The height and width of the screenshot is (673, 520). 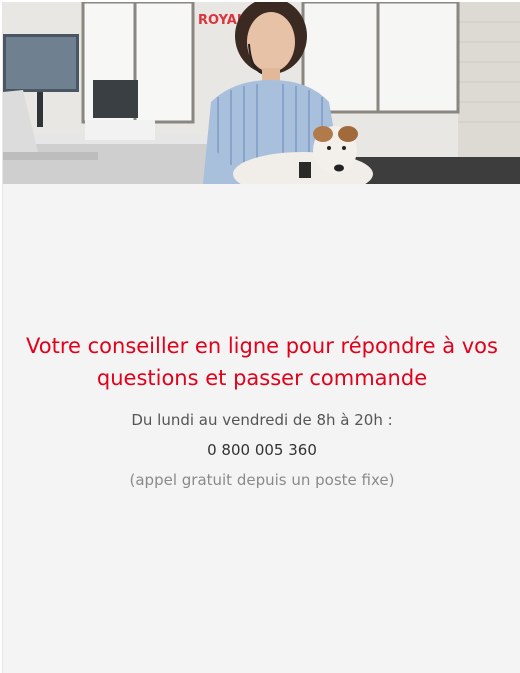 What do you see at coordinates (261, 450) in the screenshot?
I see `phone-number: 0 800 005 360` at bounding box center [261, 450].